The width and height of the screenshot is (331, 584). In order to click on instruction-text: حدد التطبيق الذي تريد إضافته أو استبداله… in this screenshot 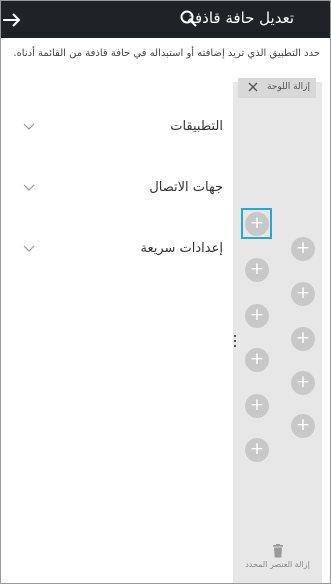, I will do `click(166, 53)`.